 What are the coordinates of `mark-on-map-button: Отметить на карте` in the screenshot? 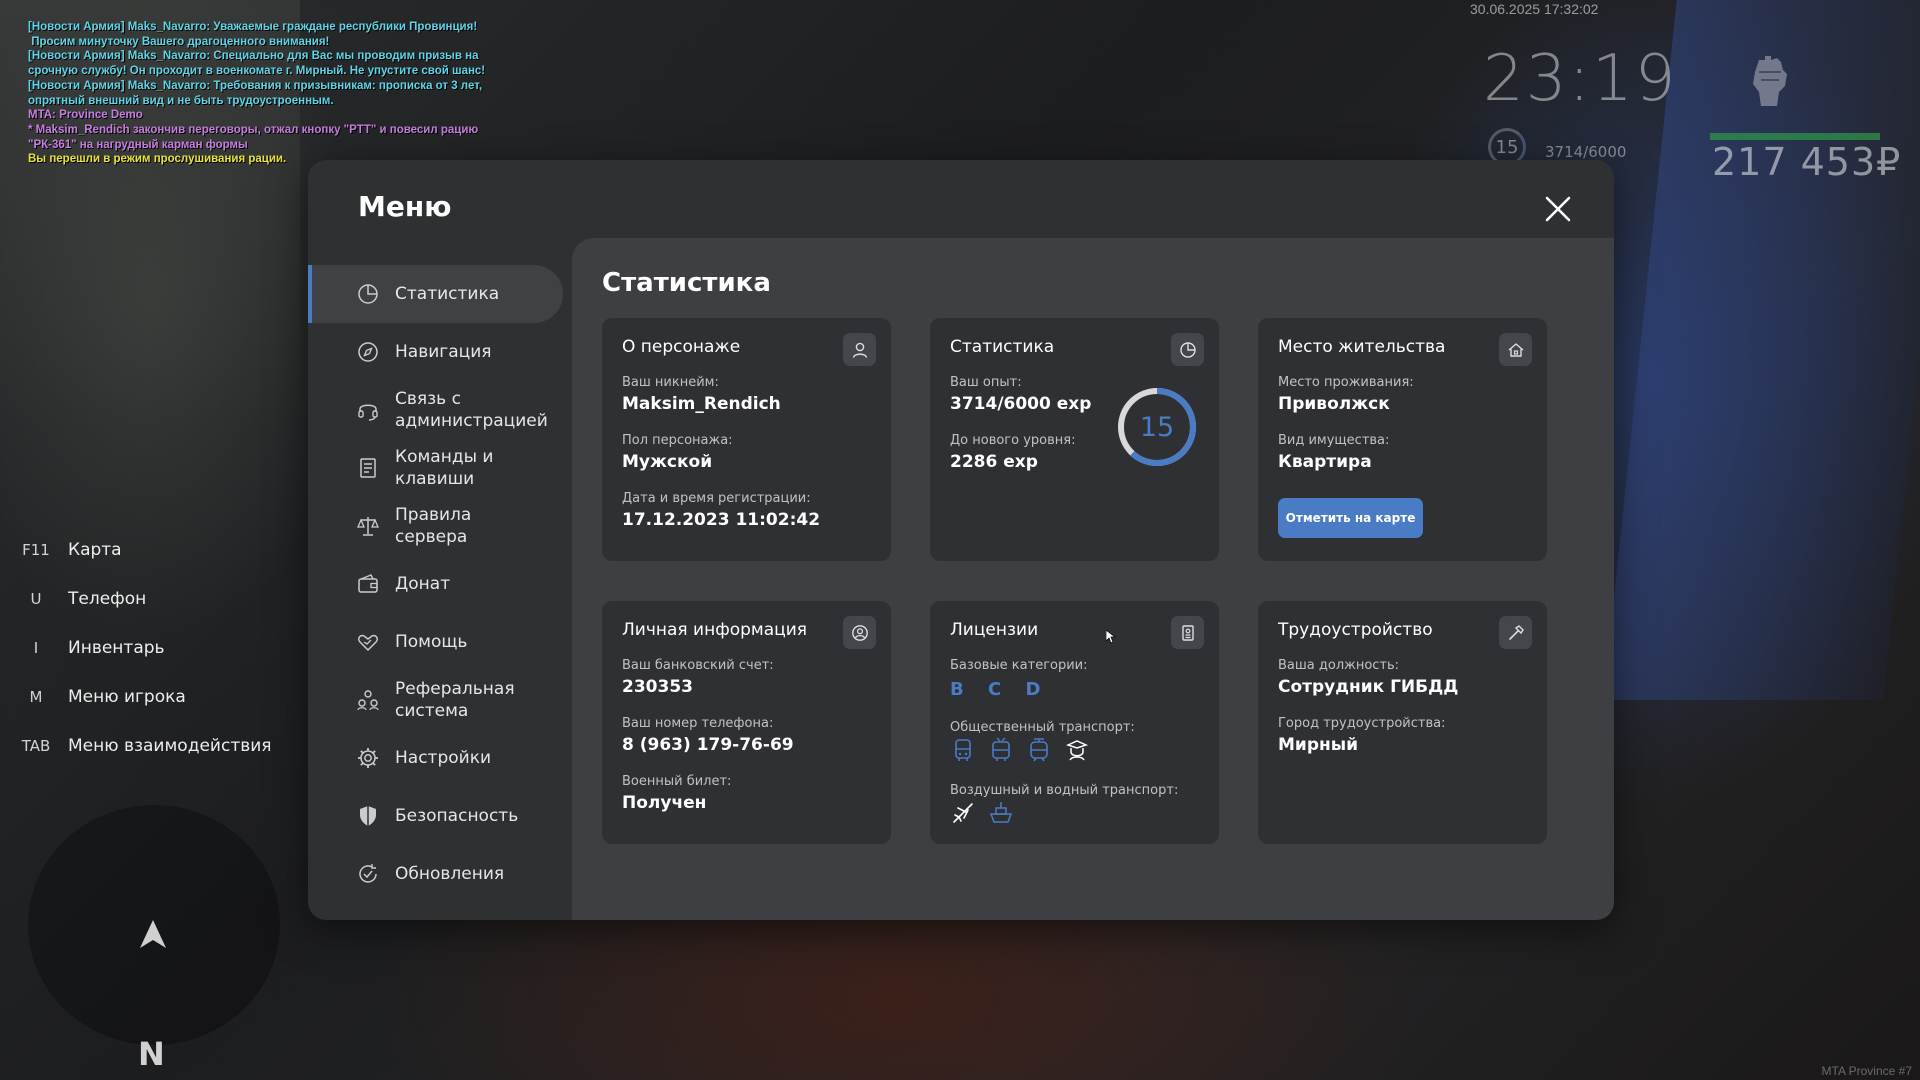 It's located at (1350, 518).